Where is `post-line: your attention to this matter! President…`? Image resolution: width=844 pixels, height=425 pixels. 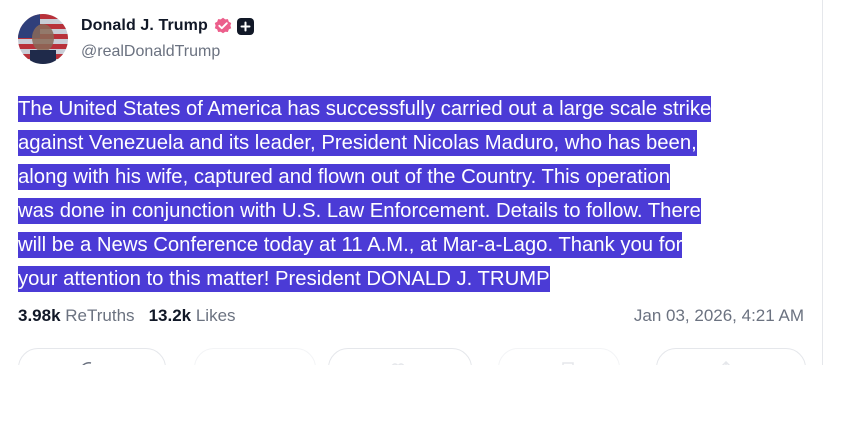 post-line: your attention to this matter! President… is located at coordinates (284, 279).